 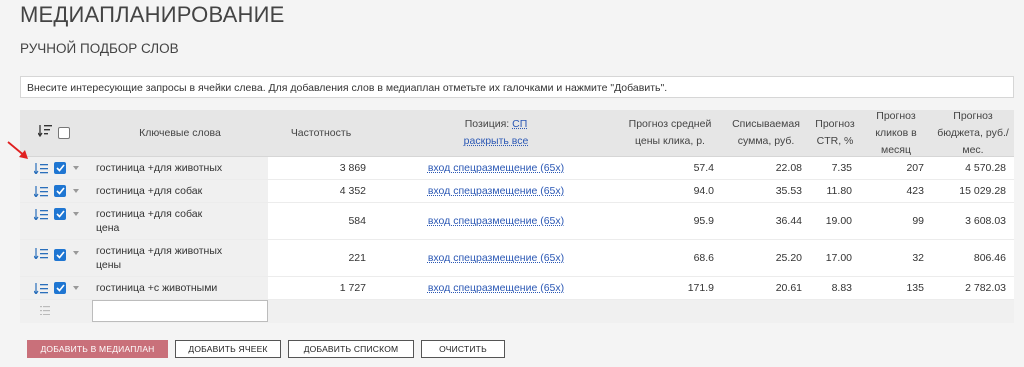 I want to click on cpc-value: 57.4, so click(x=670, y=168).